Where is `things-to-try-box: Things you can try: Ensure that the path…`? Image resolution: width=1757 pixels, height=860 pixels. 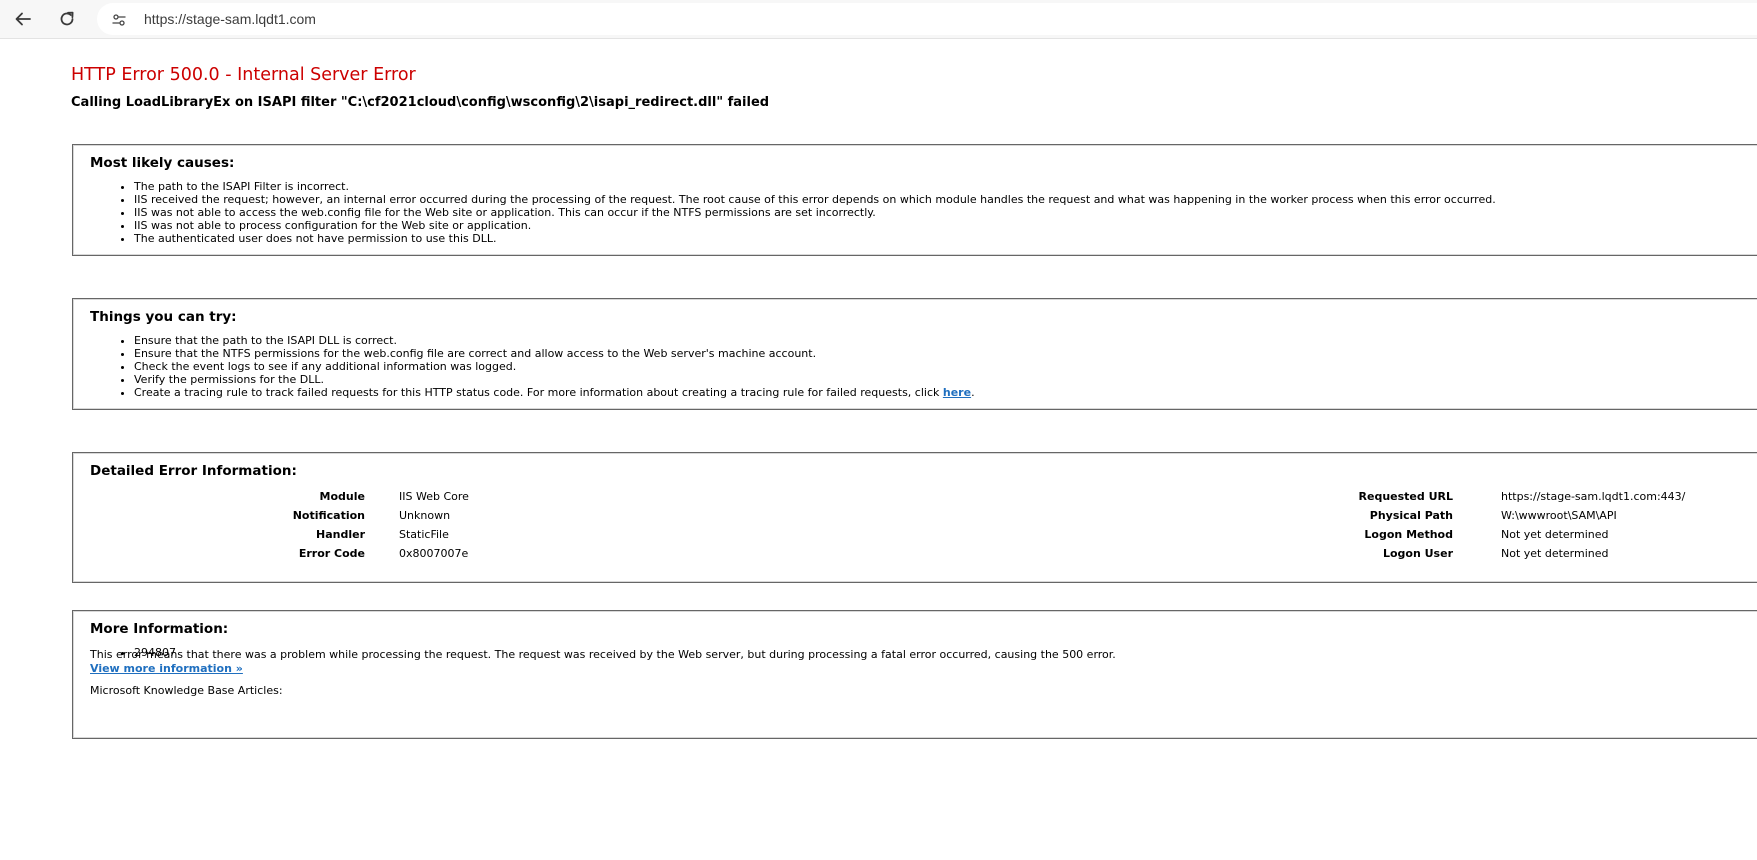 things-to-try-box: Things you can try: Ensure that the path… is located at coordinates (914, 354).